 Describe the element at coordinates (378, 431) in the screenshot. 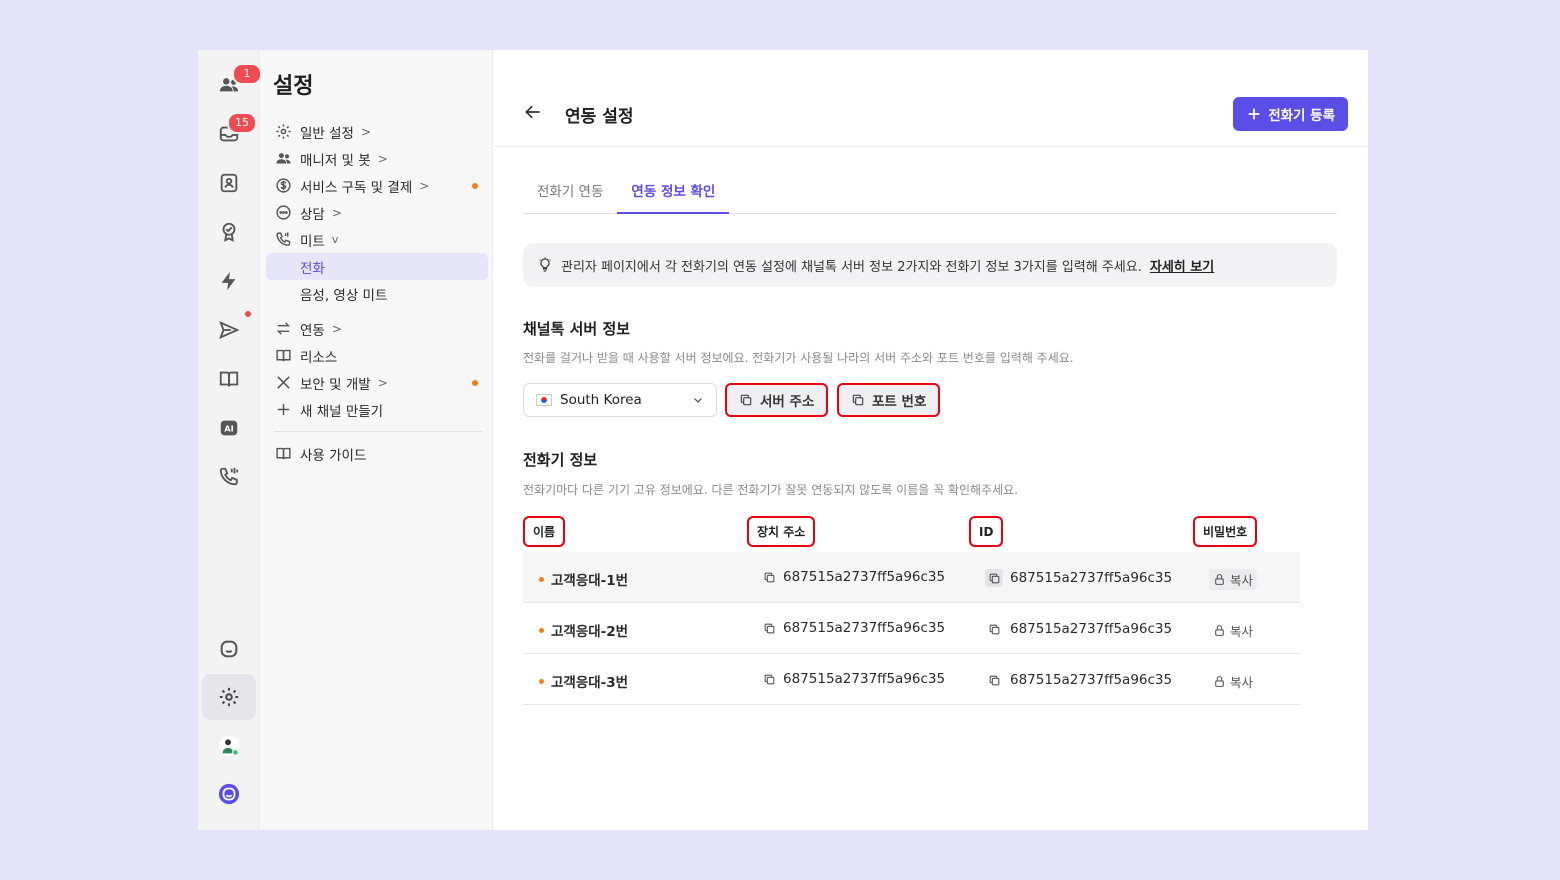

I see `sidebar-divider` at that location.